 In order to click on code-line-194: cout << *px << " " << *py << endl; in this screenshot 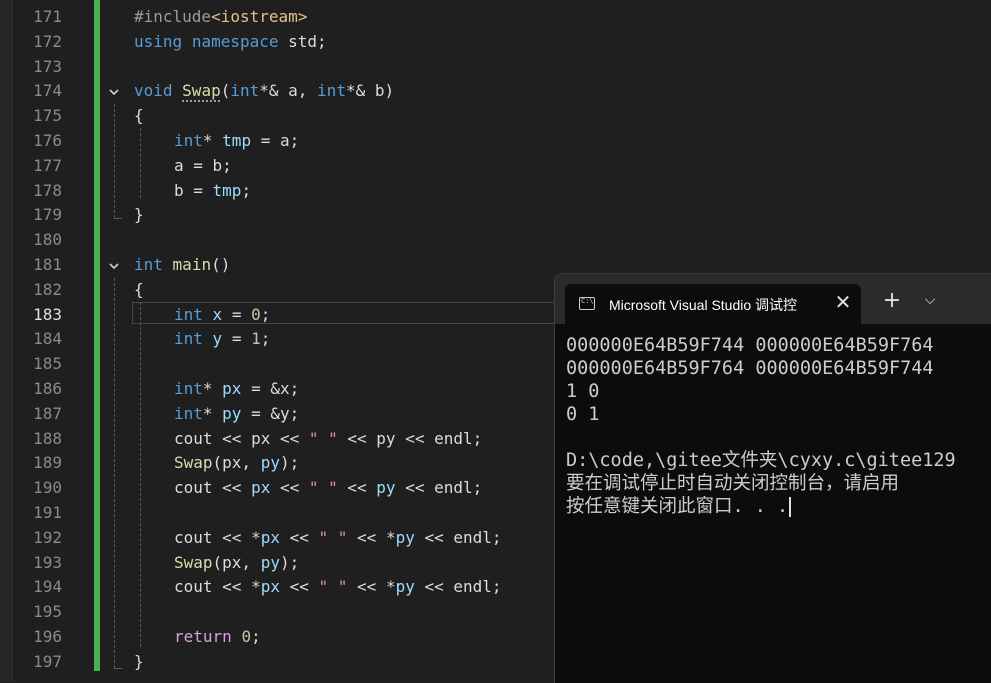, I will do `click(338, 587)`.